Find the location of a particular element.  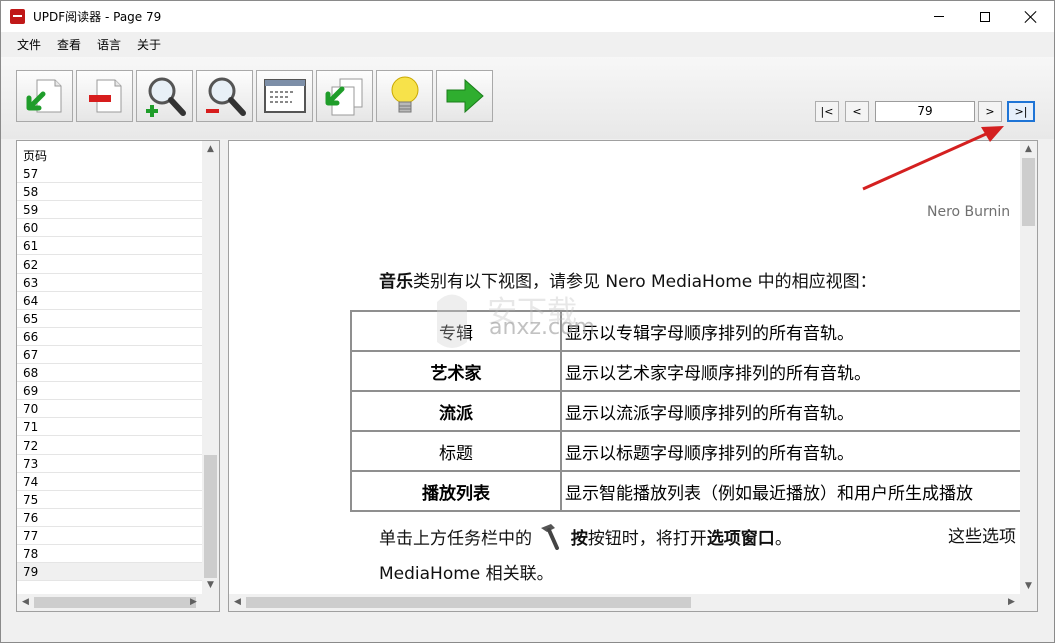

hint-button is located at coordinates (404, 96).